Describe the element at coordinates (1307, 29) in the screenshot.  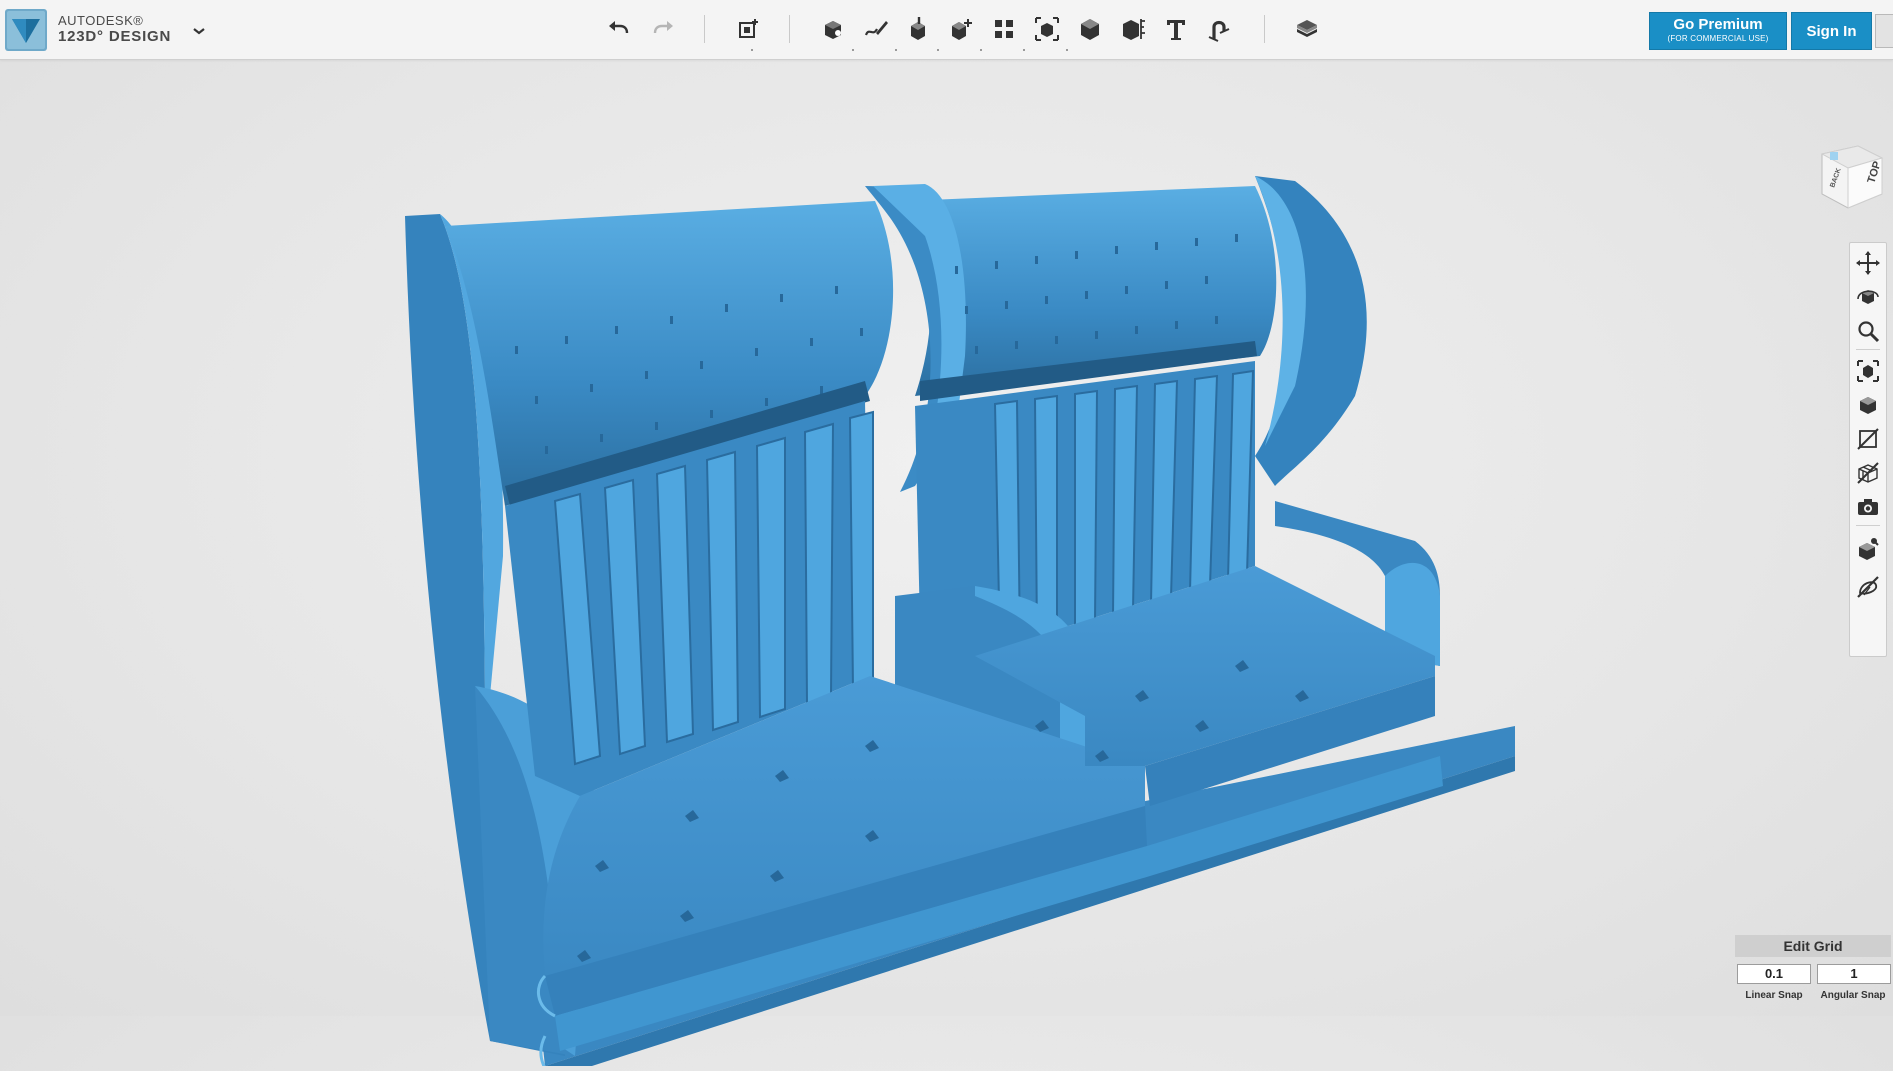
I see `material-icon` at that location.